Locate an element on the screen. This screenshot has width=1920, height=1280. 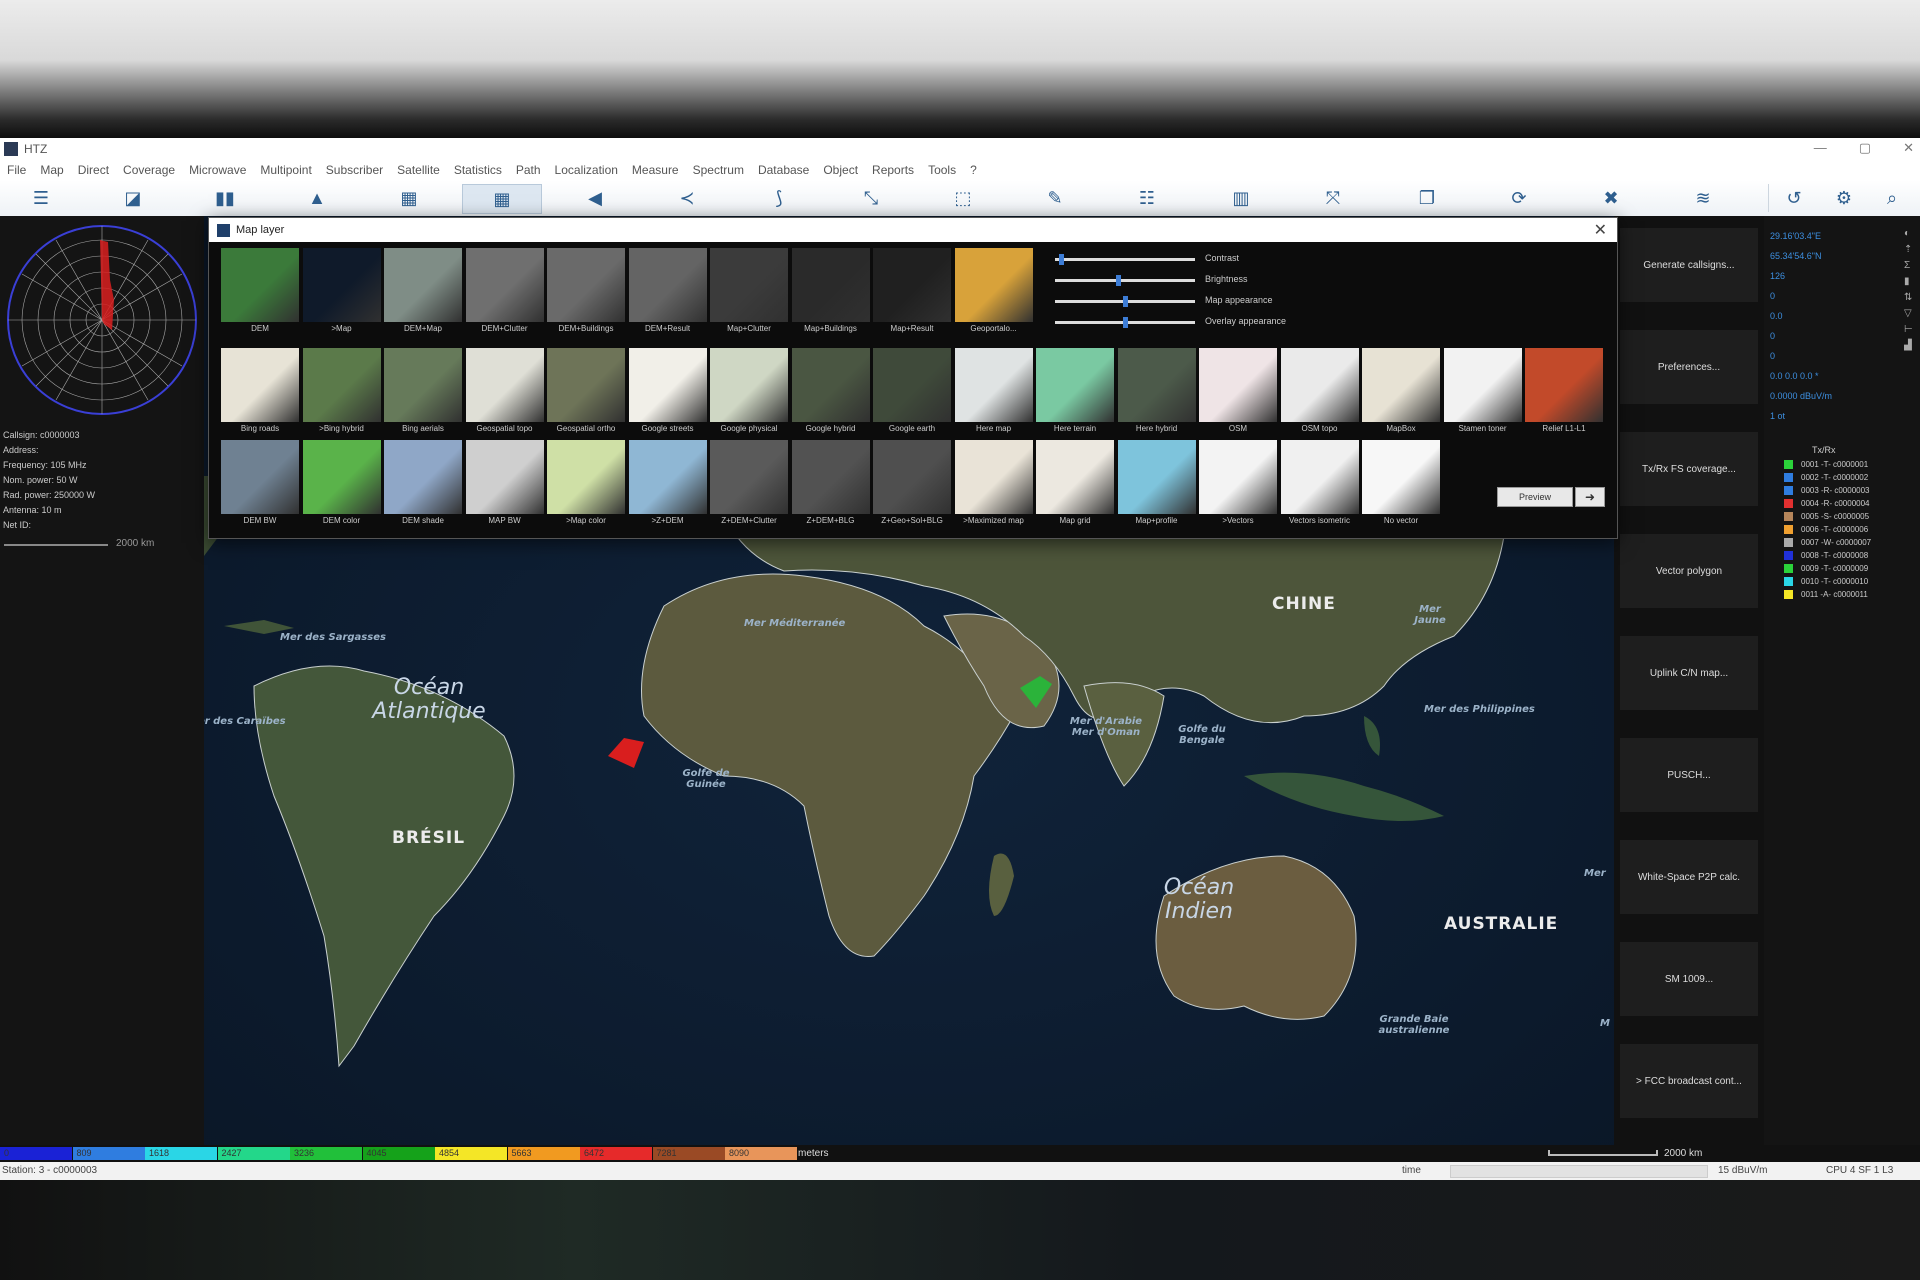
apply-arrow-button: ➜ is located at coordinates (1590, 497).